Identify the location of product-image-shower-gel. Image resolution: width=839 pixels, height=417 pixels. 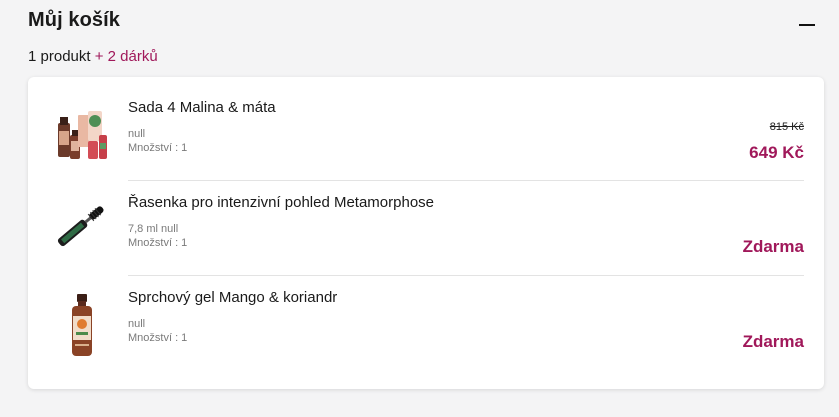
(82, 326).